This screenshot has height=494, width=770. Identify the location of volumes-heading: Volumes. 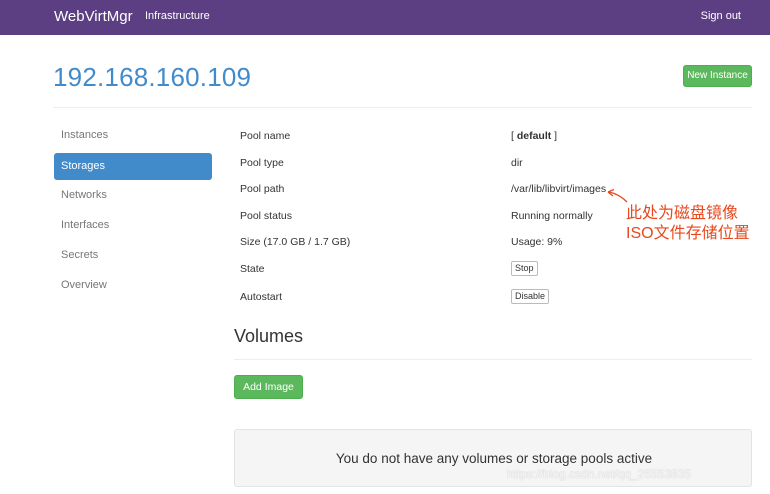
(269, 336).